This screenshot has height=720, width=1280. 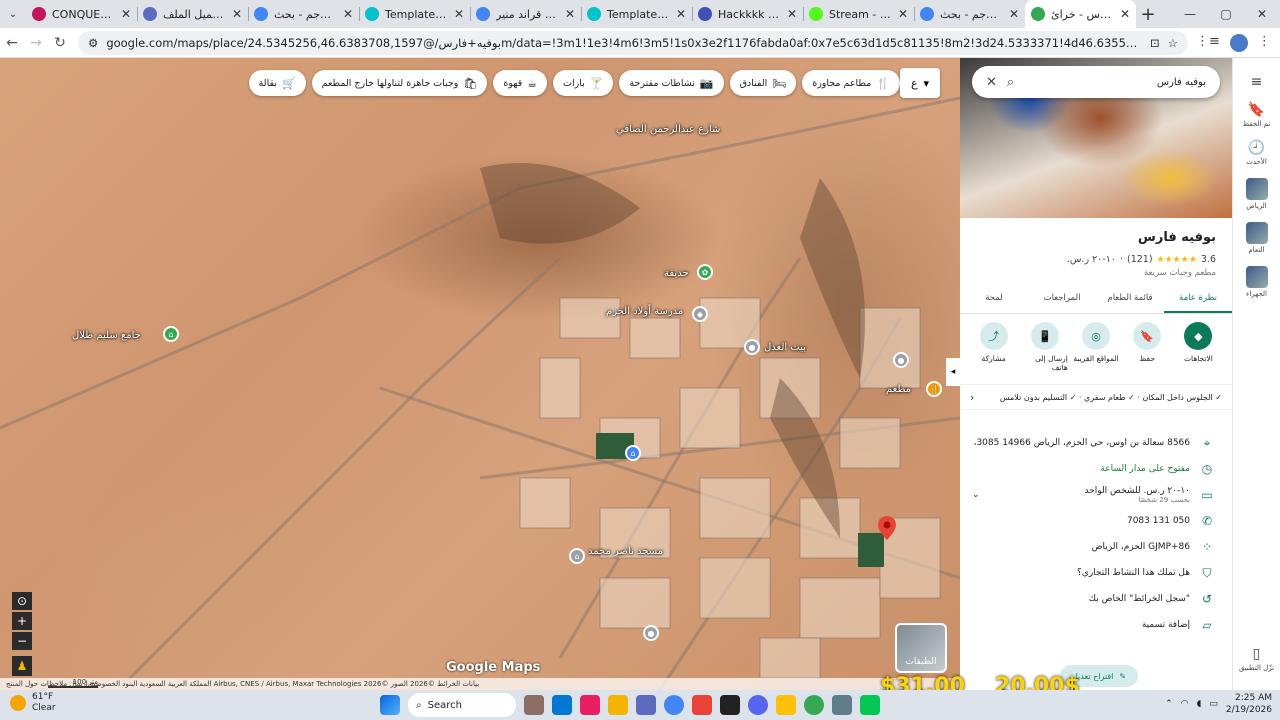 What do you see at coordinates (618, 705) in the screenshot?
I see `folder-icon` at bounding box center [618, 705].